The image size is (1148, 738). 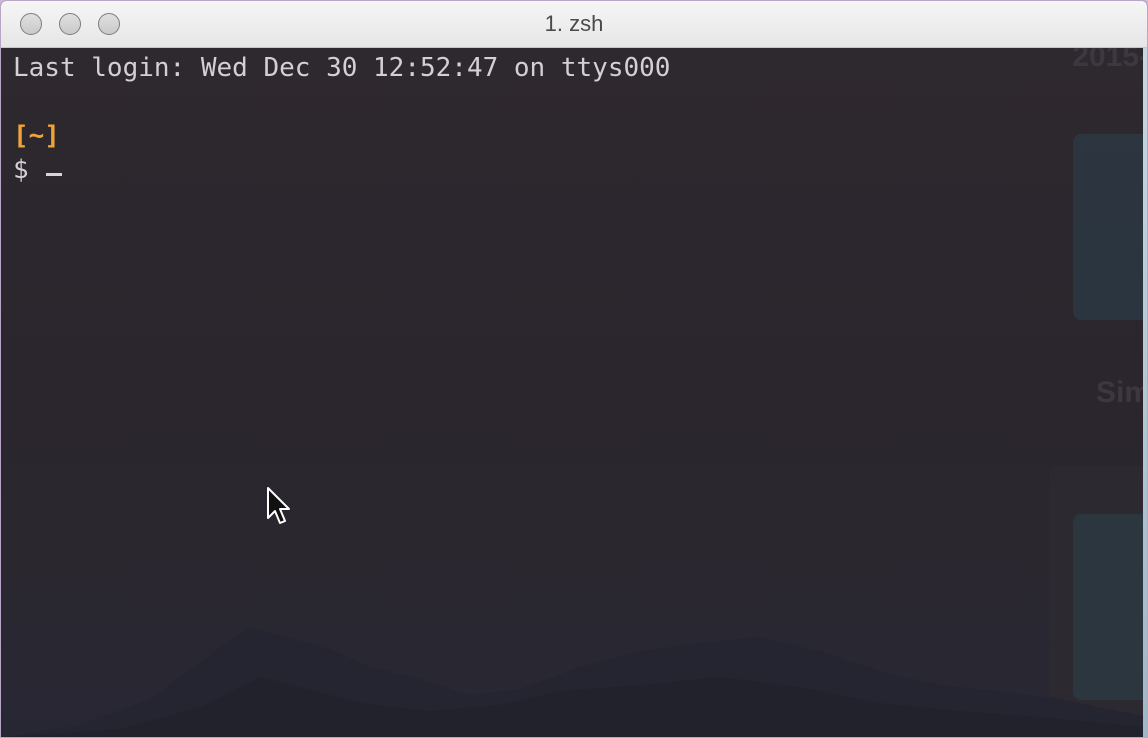 I want to click on desktop-text-sim: Sim, so click(x=1121, y=392).